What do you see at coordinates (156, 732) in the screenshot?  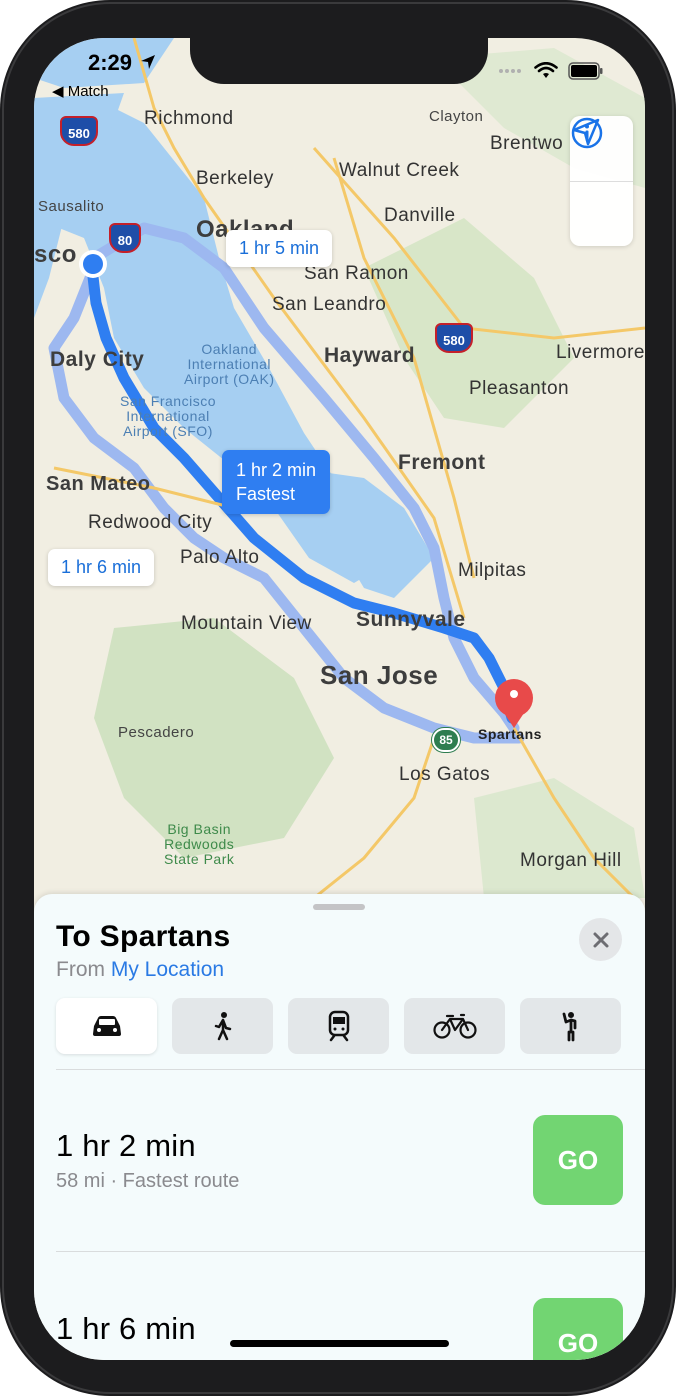 I see `place-pescadero: Pescadero` at bounding box center [156, 732].